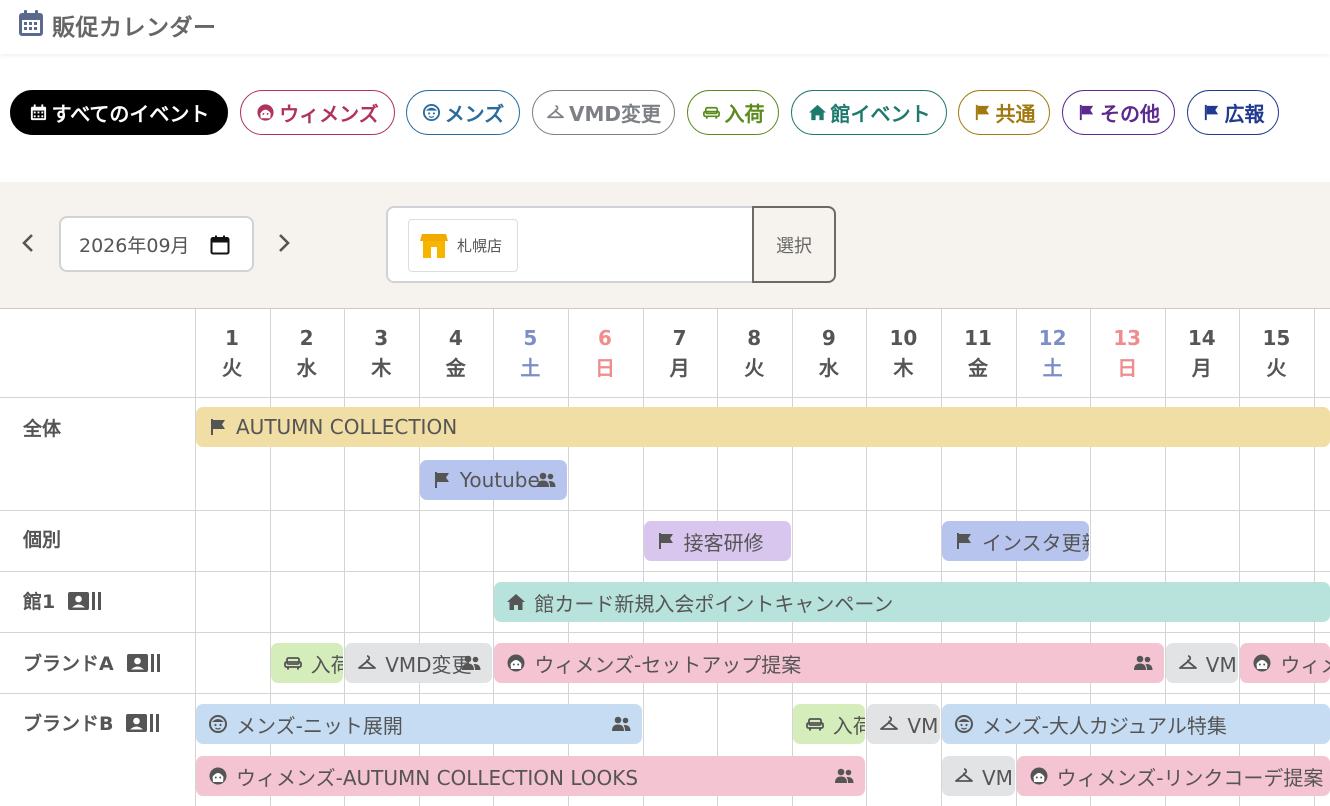  Describe the element at coordinates (1104, 725) in the screenshot. I see `event-label: メンズ-大人カジュアル特集` at that location.